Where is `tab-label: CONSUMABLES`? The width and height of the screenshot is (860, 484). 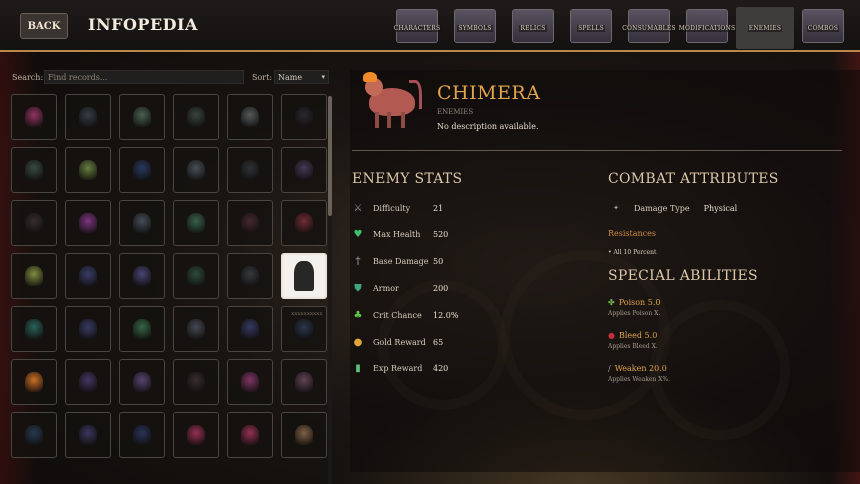
tab-label: CONSUMABLES is located at coordinates (649, 28).